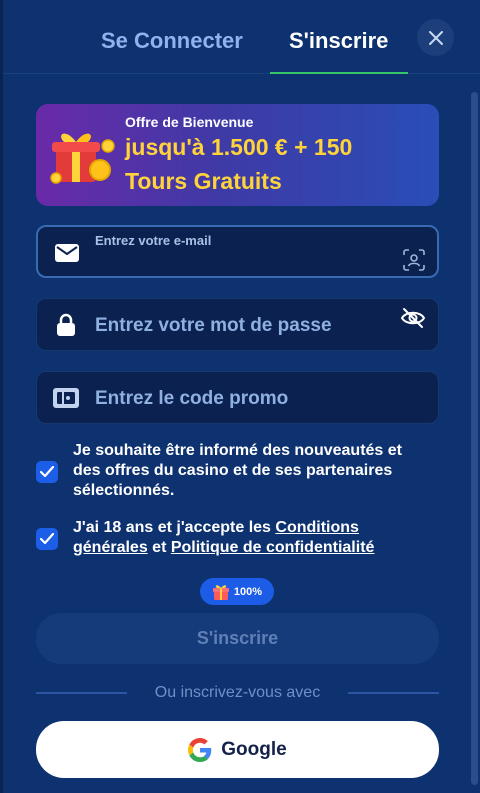  I want to click on tab-signup: S'inscrire, so click(338, 41).